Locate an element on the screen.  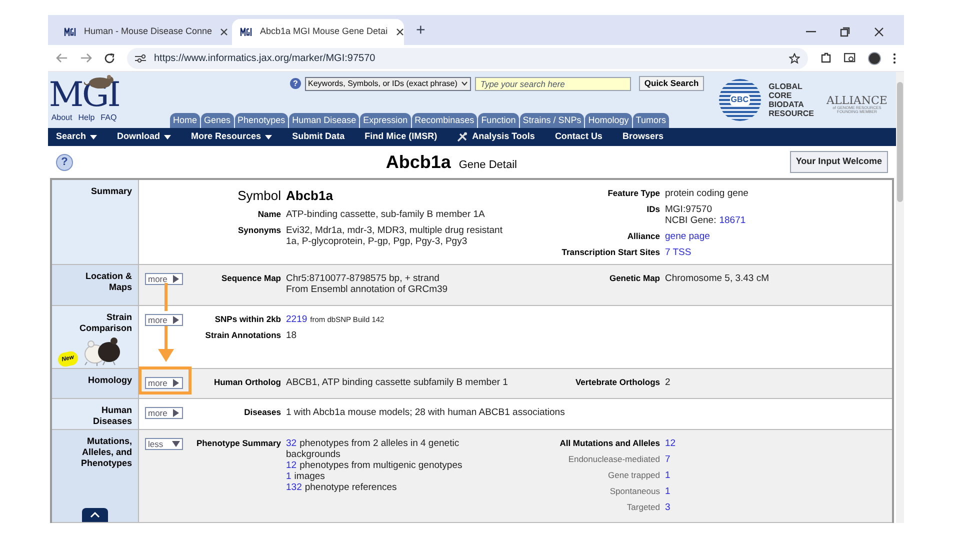
field-label: Gene trapped is located at coordinates (633, 475).